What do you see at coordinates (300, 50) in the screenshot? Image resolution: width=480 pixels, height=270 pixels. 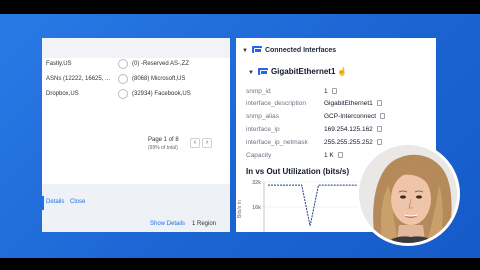 I see `section-title: Connected Interfaces` at bounding box center [300, 50].